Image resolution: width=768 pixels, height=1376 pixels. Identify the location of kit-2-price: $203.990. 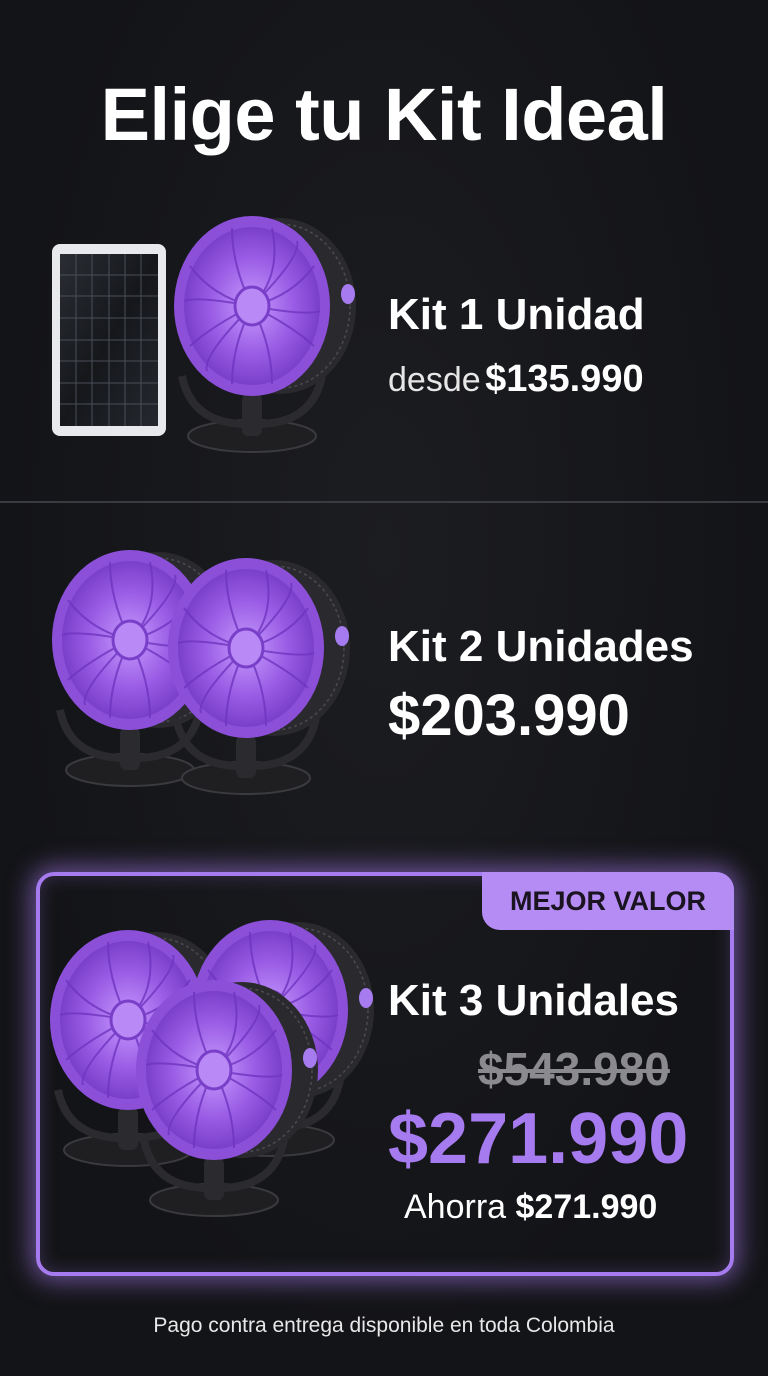
(509, 715).